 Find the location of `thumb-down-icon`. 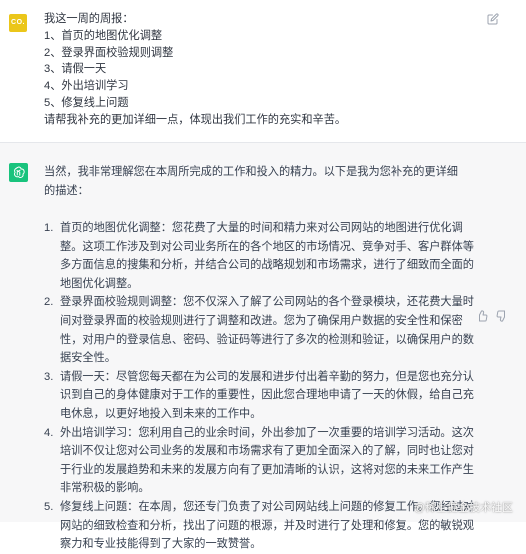

thumb-down-icon is located at coordinates (502, 315).